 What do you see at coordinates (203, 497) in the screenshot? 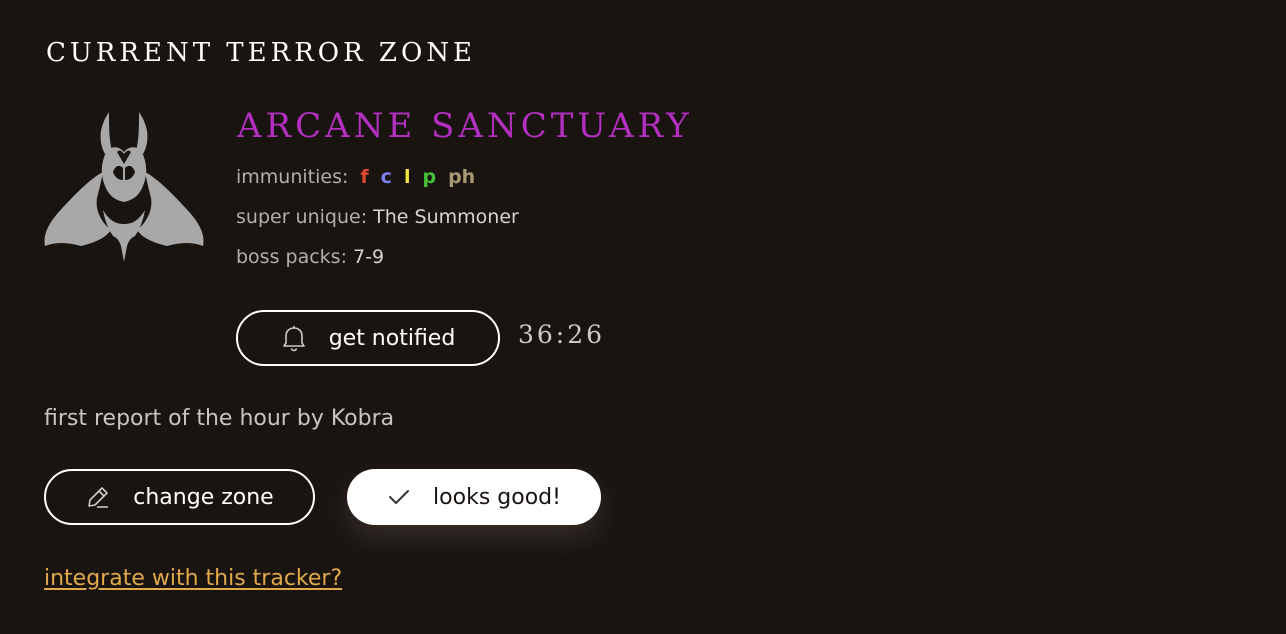
I see `change-zone-label: change zone` at bounding box center [203, 497].